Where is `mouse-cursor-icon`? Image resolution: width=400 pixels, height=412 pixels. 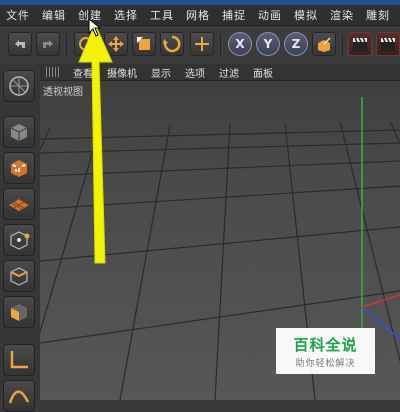
mouse-cursor-icon is located at coordinates (95, 27).